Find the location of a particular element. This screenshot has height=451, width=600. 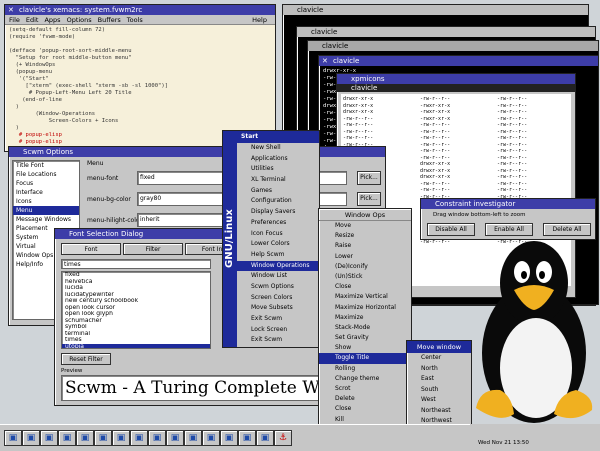

category-item: File Locations is located at coordinates (46, 174).